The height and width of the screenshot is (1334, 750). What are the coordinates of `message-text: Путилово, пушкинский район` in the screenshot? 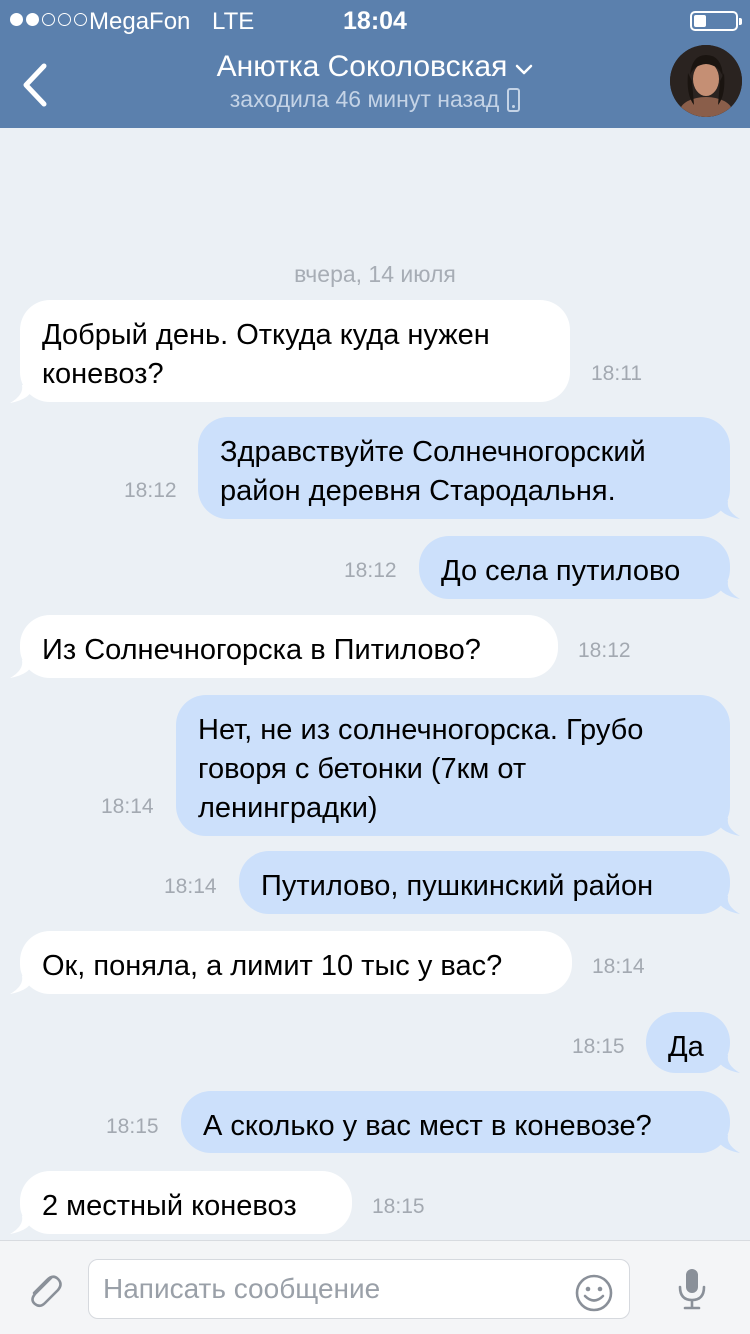 It's located at (484, 882).